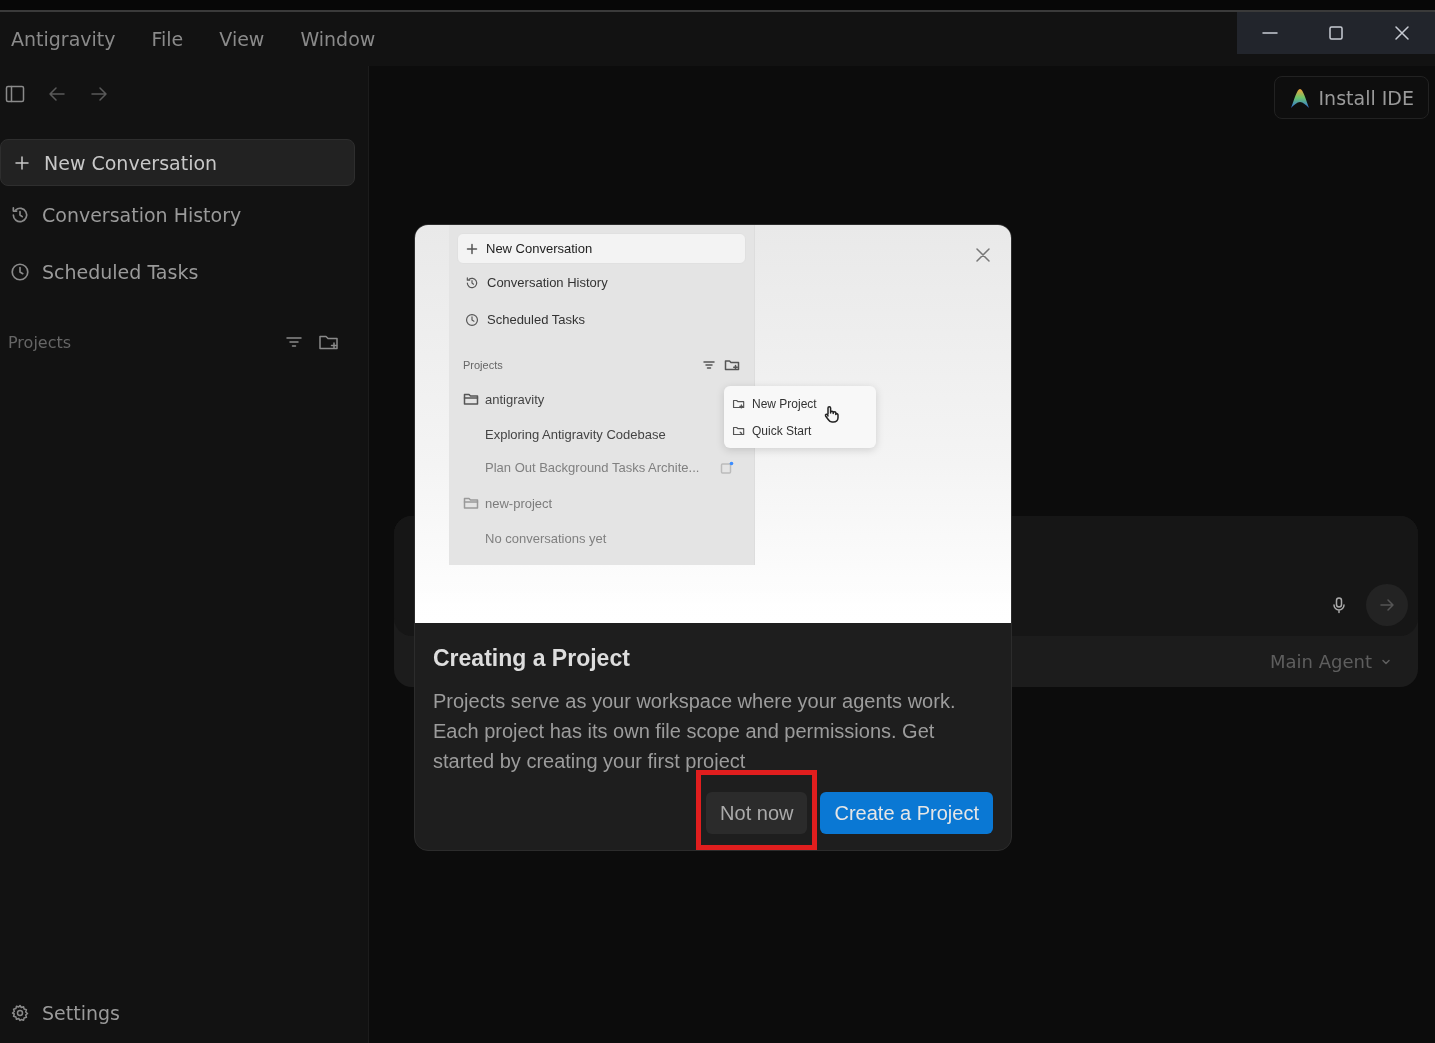  What do you see at coordinates (20, 1013) in the screenshot?
I see `gear-icon` at bounding box center [20, 1013].